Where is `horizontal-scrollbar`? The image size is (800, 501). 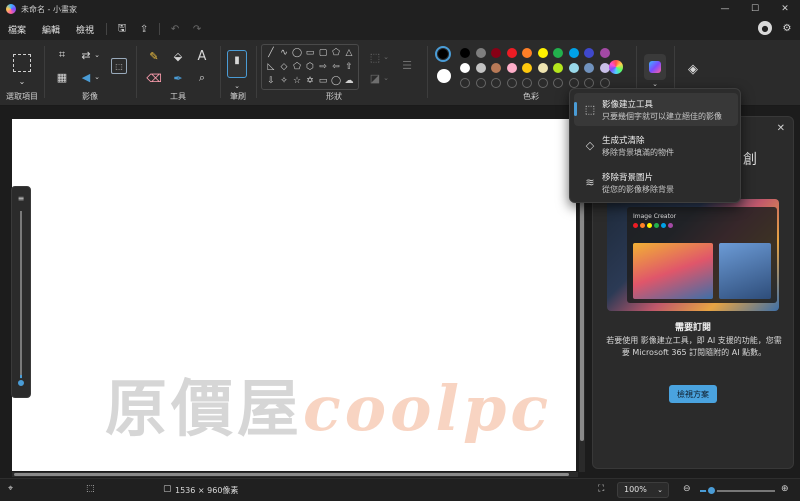
horizontal-scrollbar is located at coordinates (295, 474).